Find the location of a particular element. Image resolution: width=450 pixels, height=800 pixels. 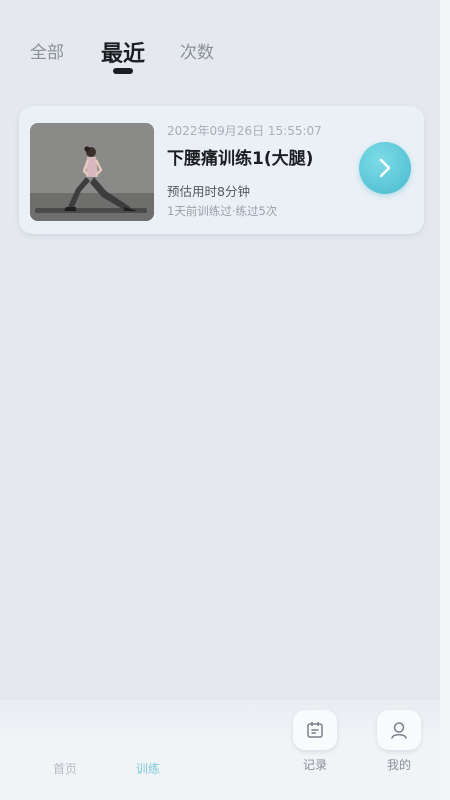

start-training-button is located at coordinates (385, 168).